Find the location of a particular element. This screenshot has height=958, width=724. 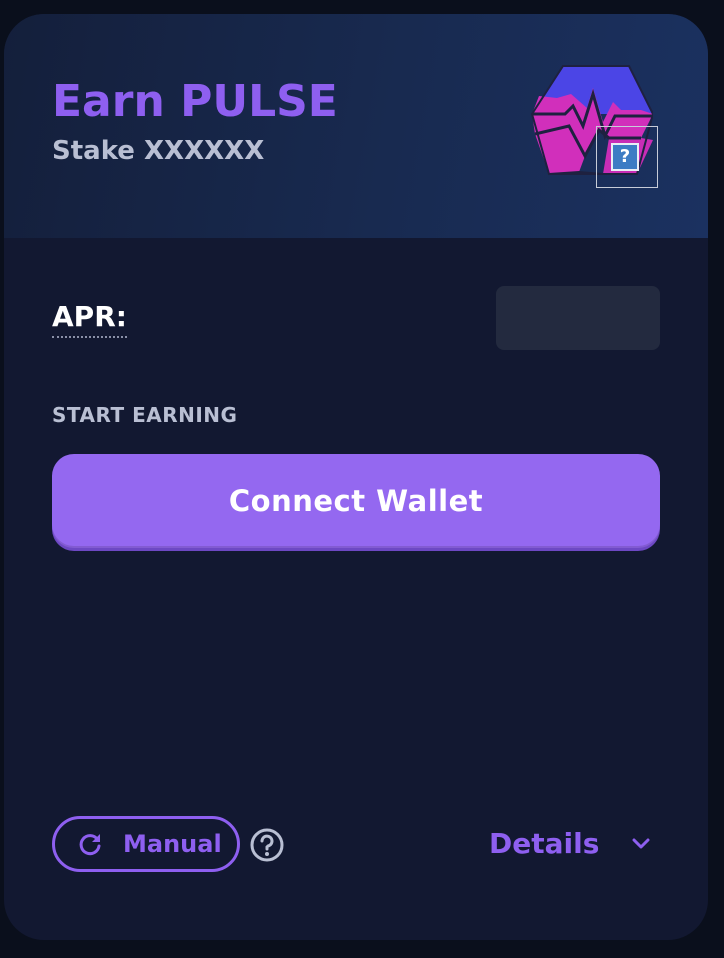

apr-label: APR: is located at coordinates (89, 319).